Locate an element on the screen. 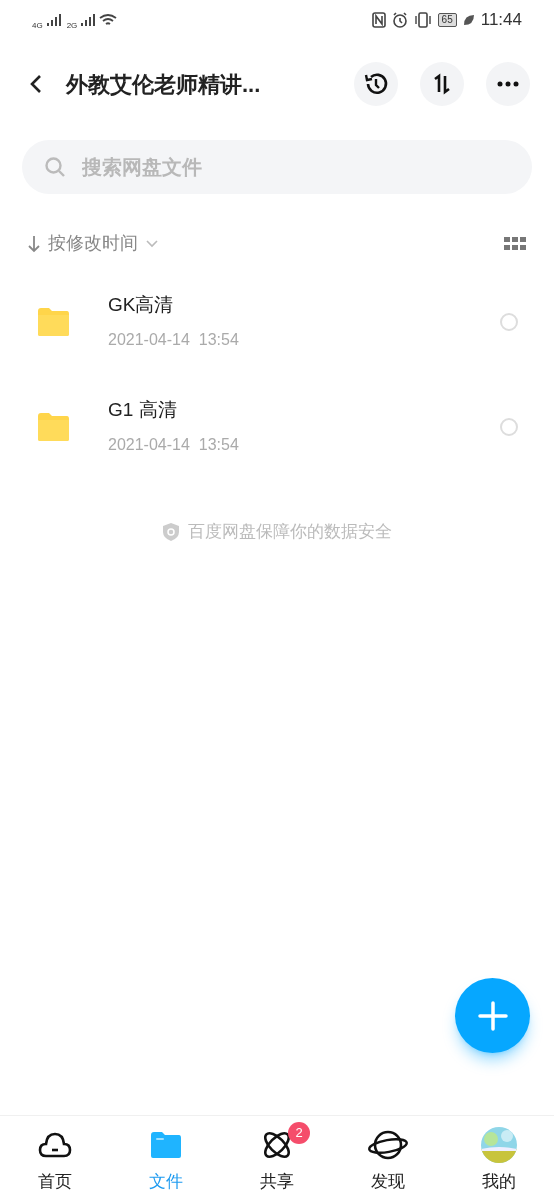 This screenshot has height=1200, width=554. search-field: 搜索网盘文件 is located at coordinates (277, 167).